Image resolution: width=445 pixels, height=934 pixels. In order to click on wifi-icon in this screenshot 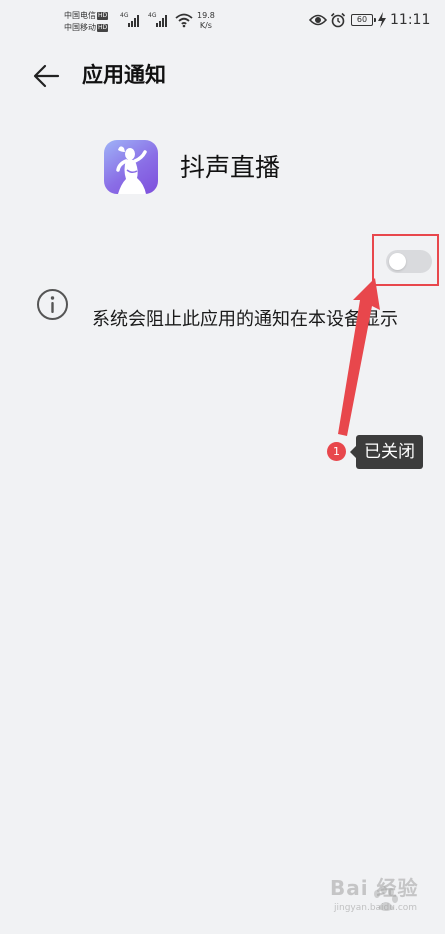, I will do `click(184, 20)`.